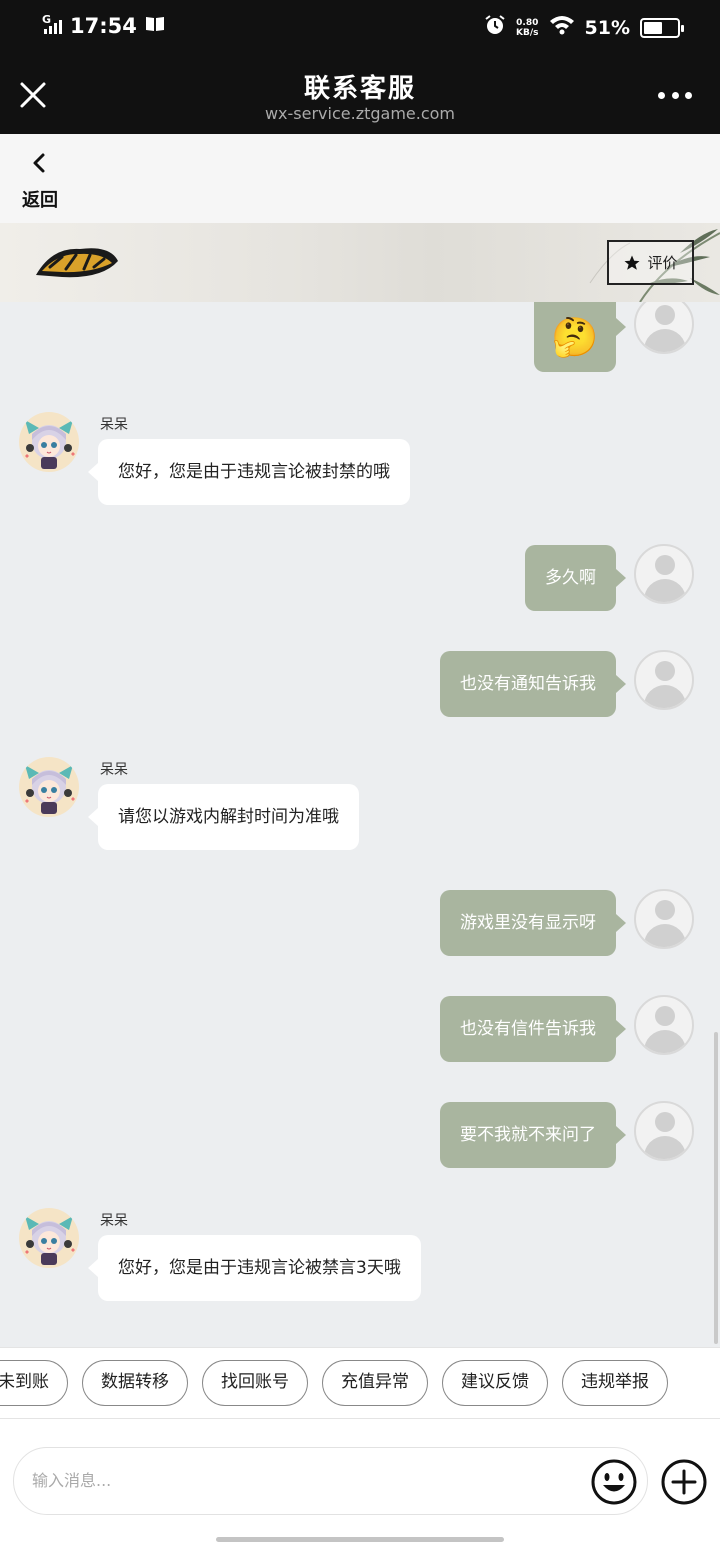 This screenshot has height=1544, width=720. I want to click on alarm-icon, so click(495, 27).